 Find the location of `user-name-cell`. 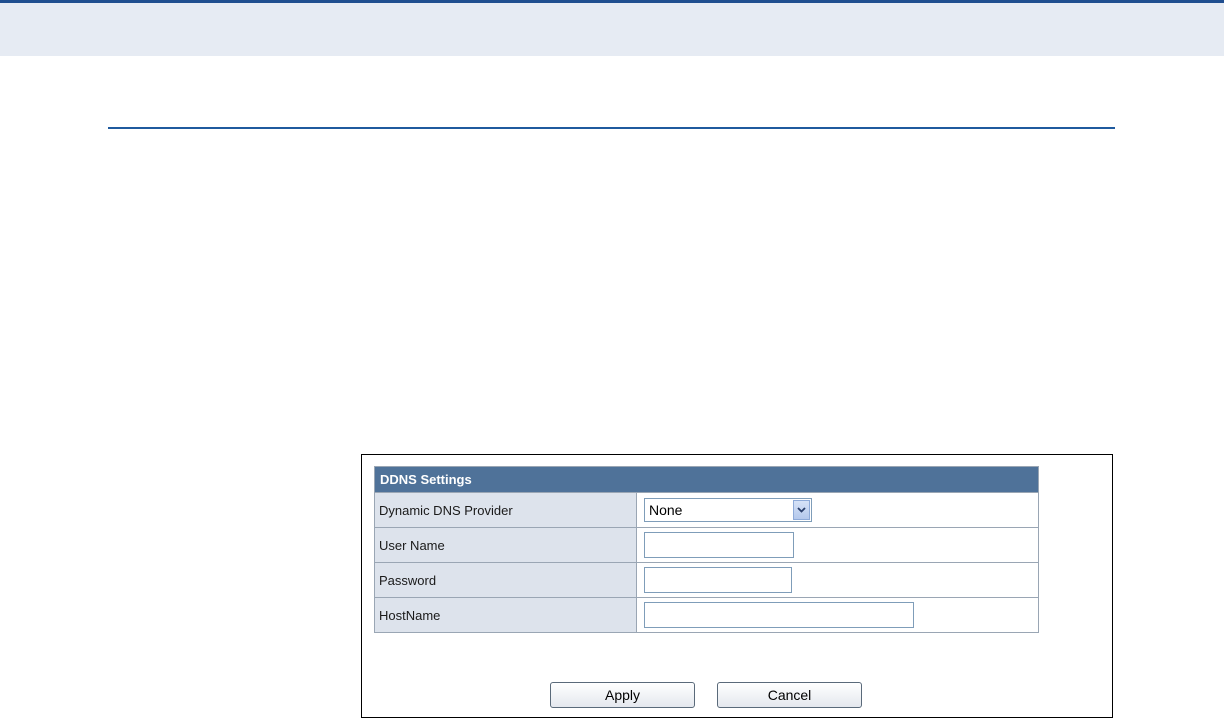

user-name-cell is located at coordinates (837, 544).